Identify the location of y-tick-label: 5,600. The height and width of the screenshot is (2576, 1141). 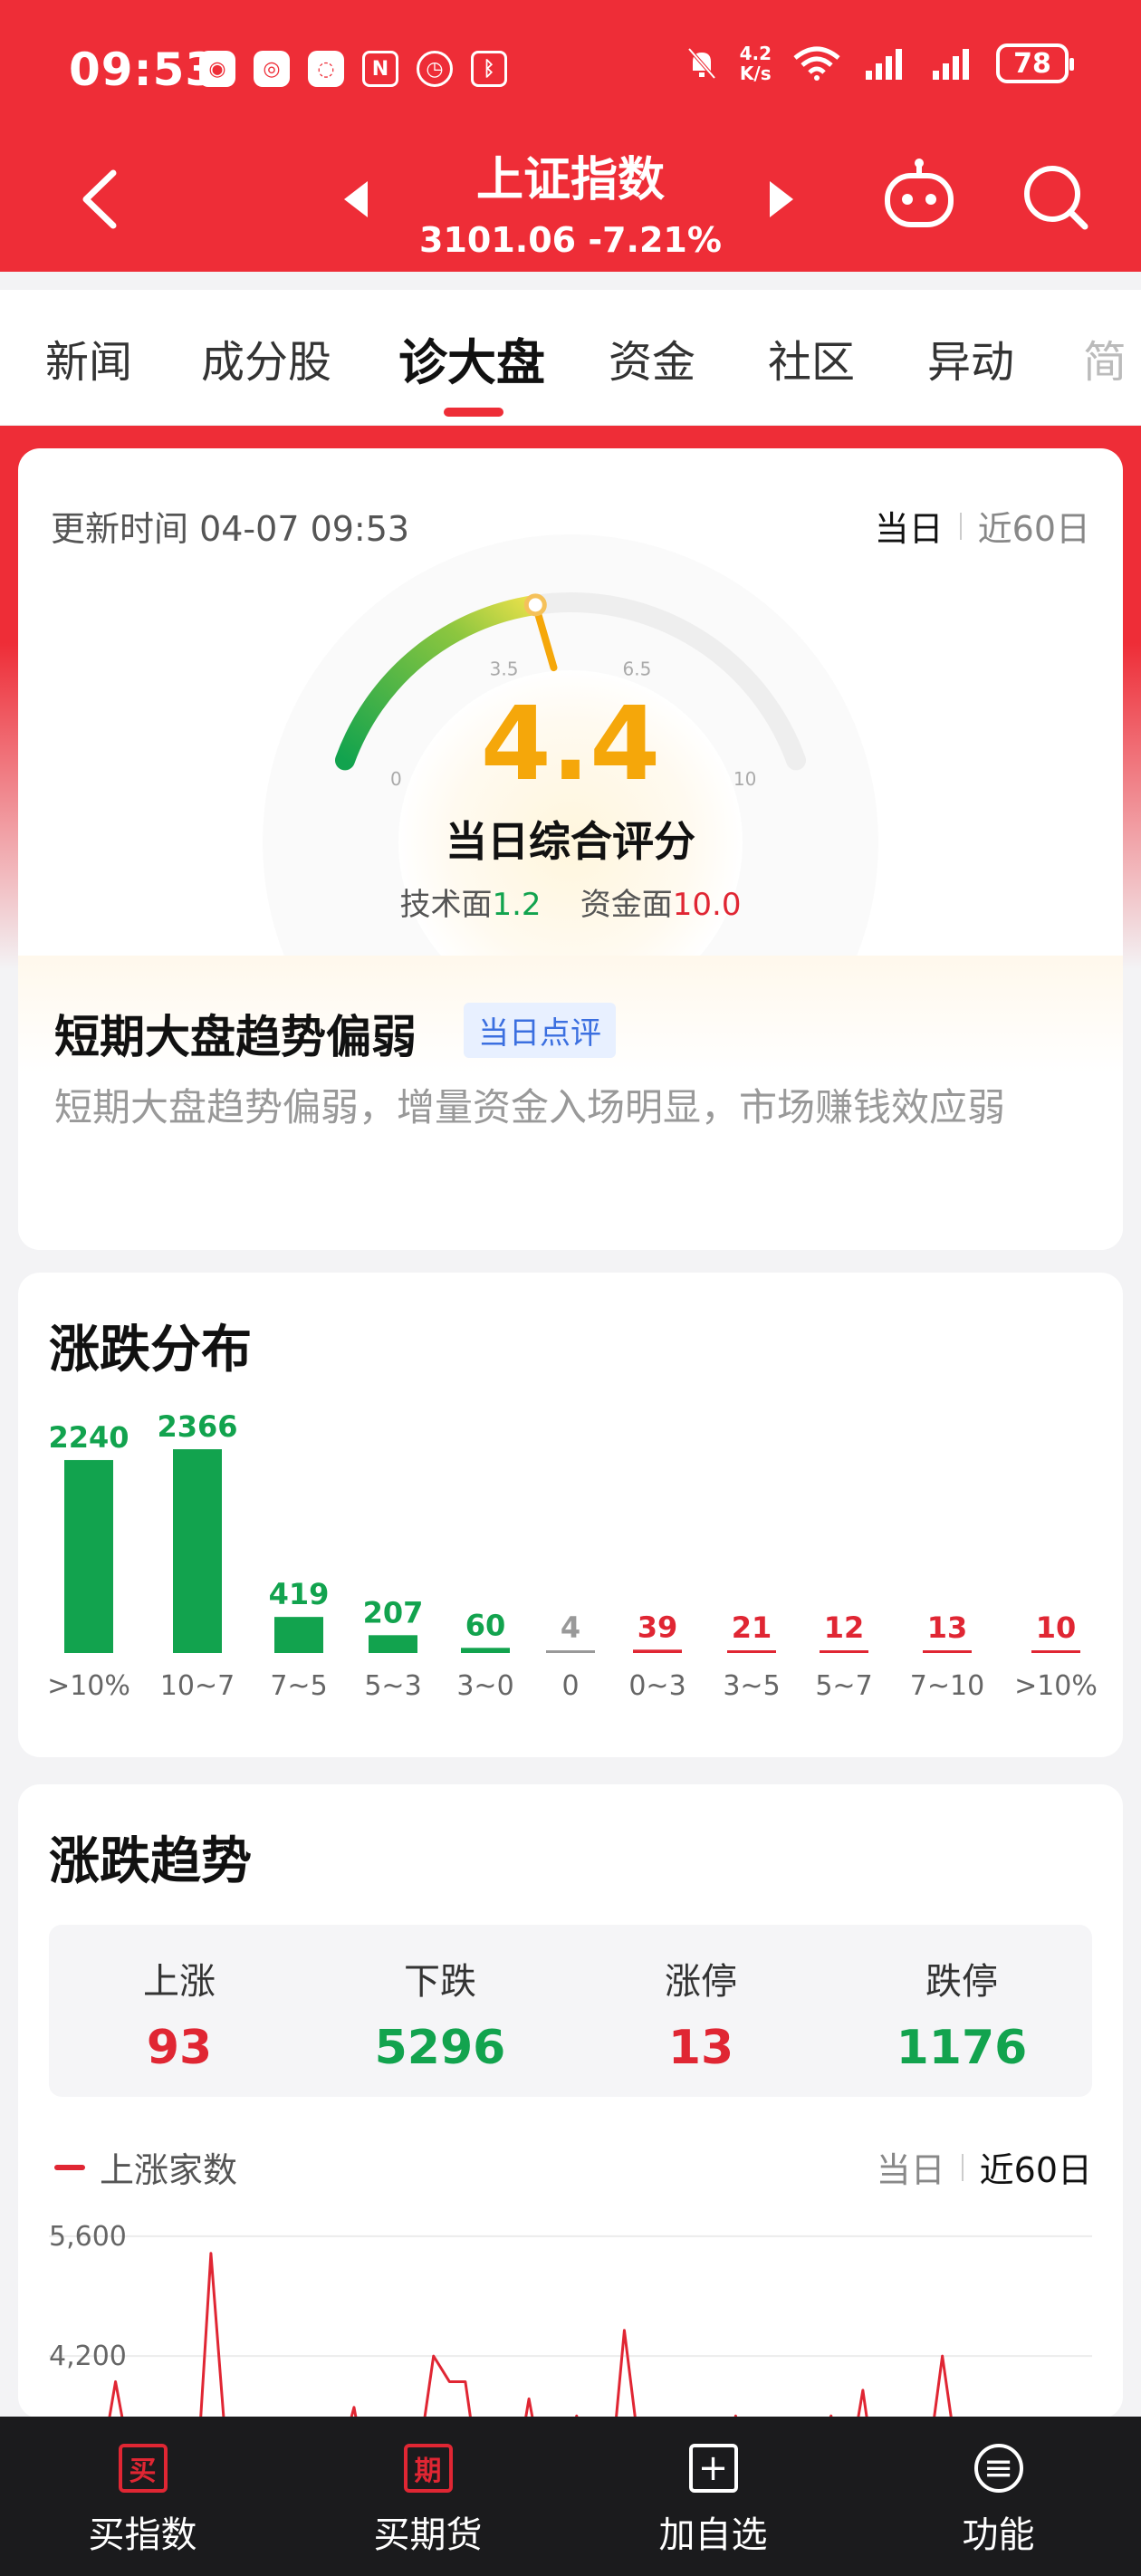
(88, 2237).